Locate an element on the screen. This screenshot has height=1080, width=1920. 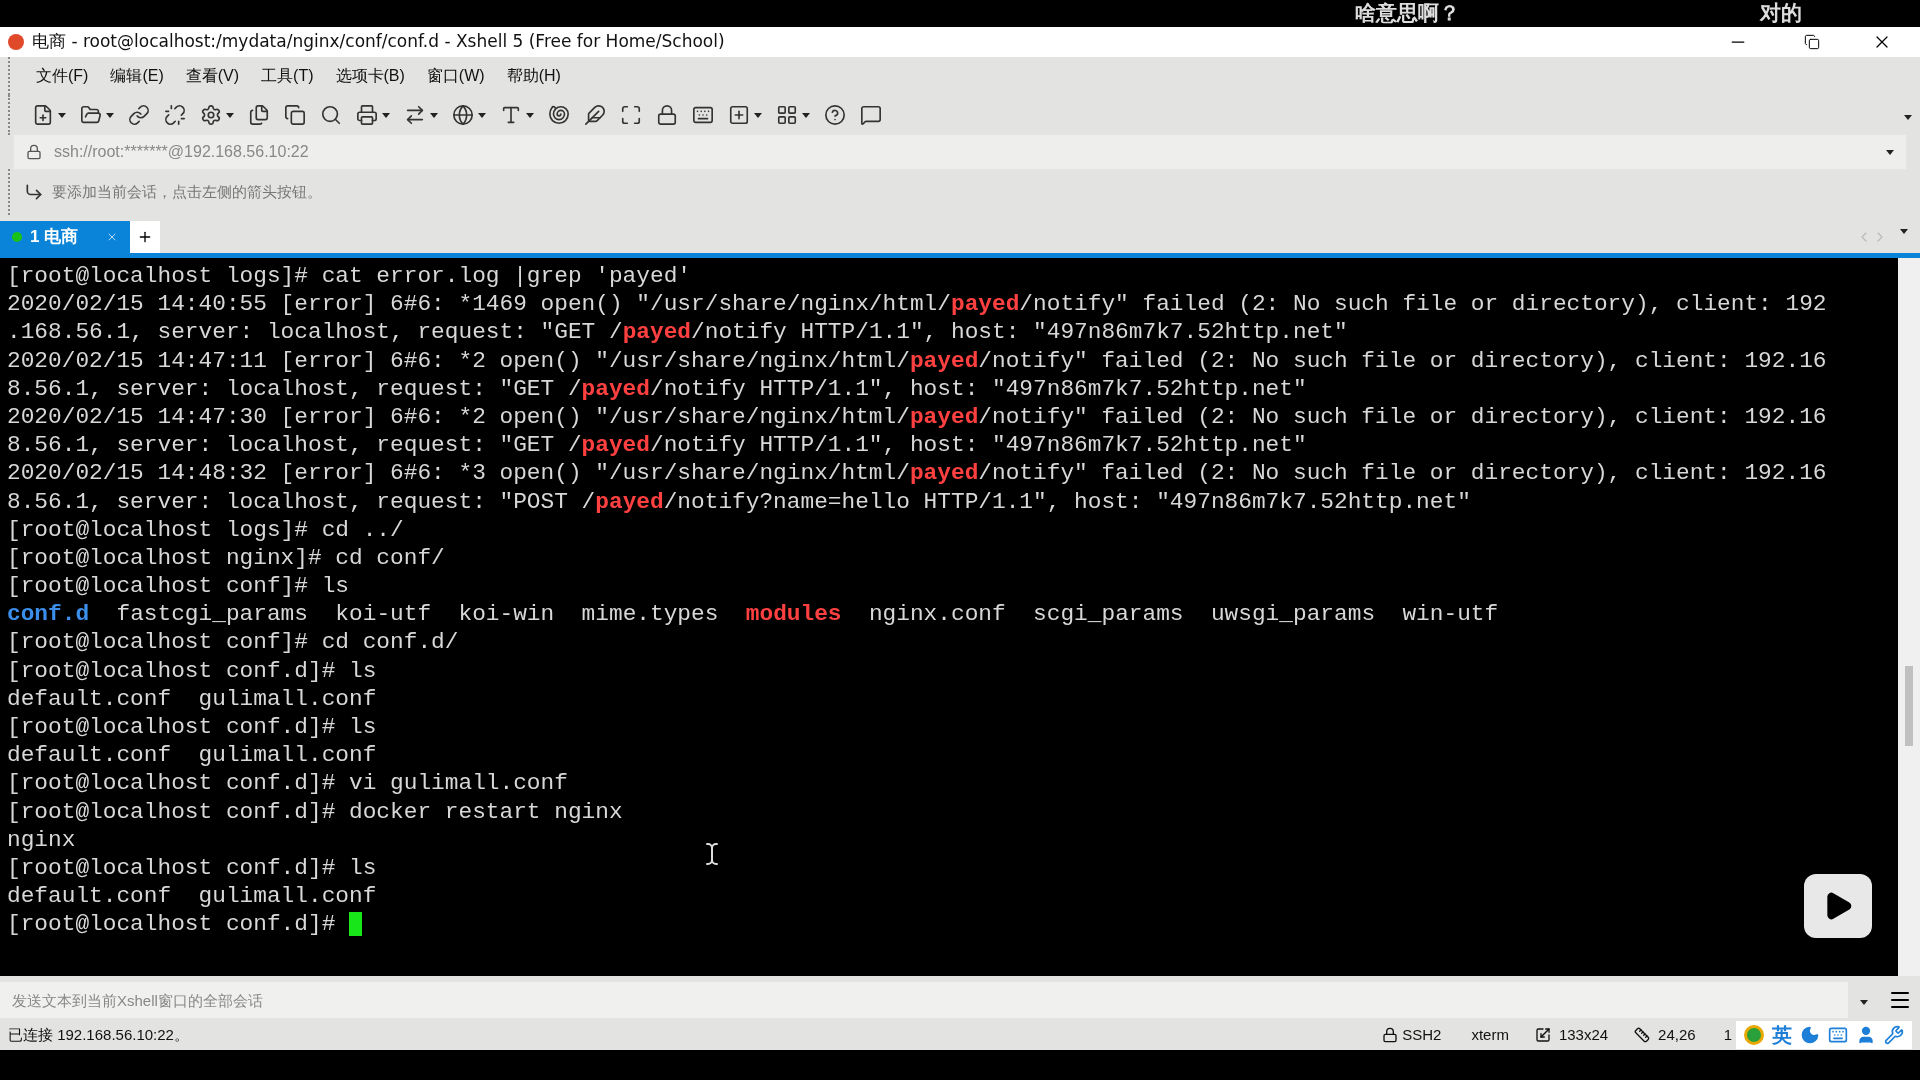
scroll-thumb is located at coordinates (1909, 706).